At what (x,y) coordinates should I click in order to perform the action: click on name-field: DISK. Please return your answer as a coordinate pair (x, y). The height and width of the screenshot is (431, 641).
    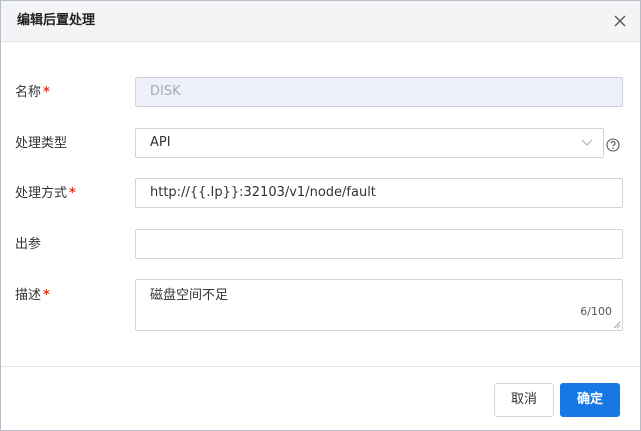
    Looking at the image, I should click on (379, 92).